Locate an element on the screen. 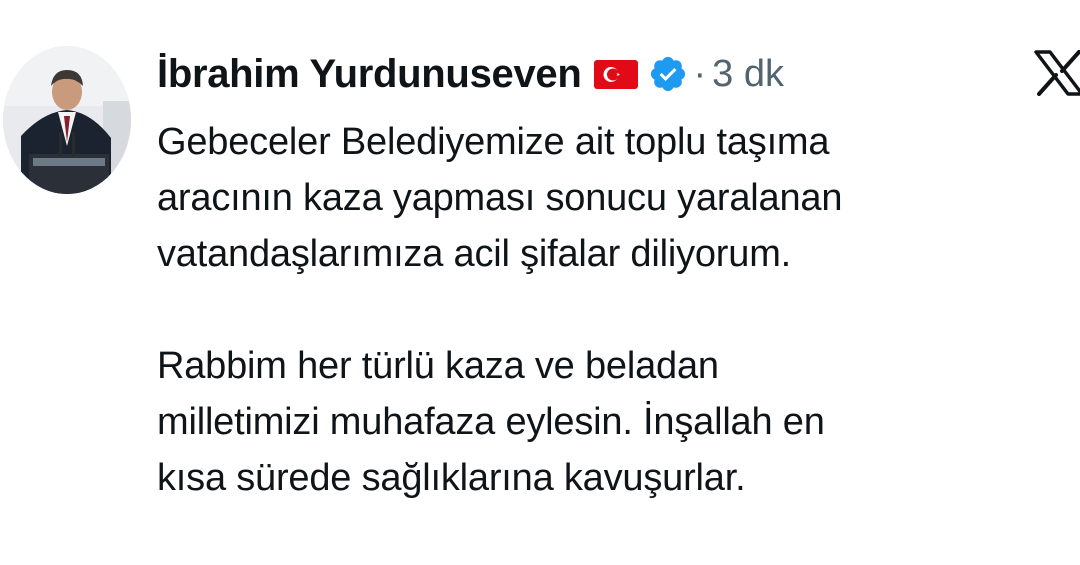 Image resolution: width=1080 pixels, height=565 pixels. verified-badge-icon is located at coordinates (668, 74).